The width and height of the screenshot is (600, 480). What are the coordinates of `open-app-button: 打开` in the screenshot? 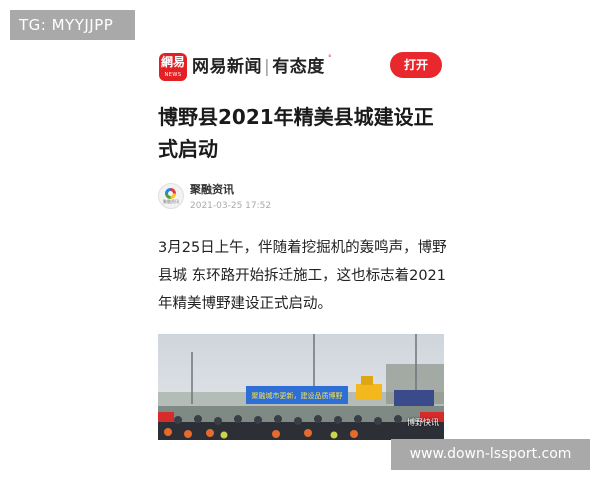 It's located at (416, 65).